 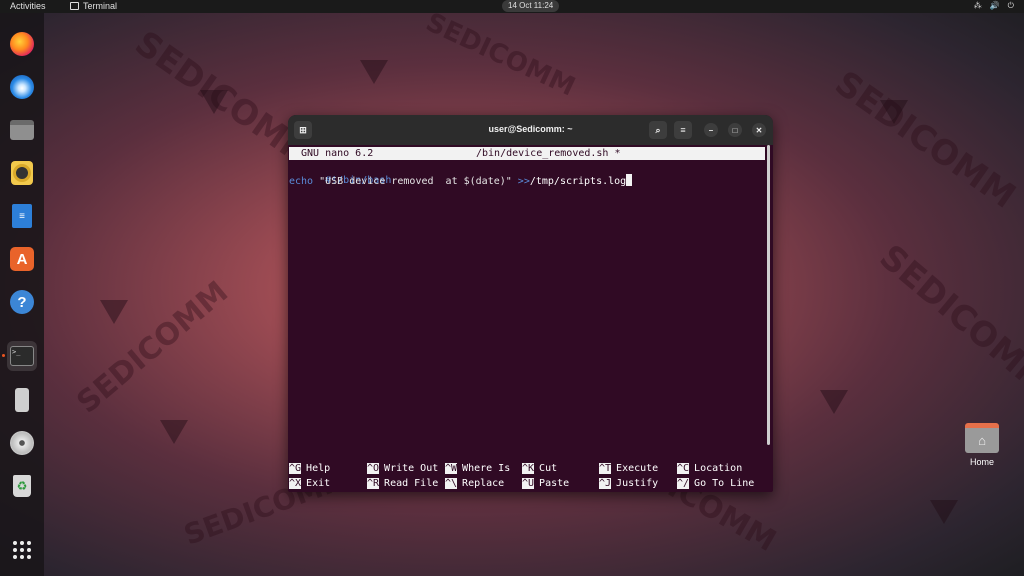 What do you see at coordinates (22, 44) in the screenshot?
I see `dock-item-firefox` at bounding box center [22, 44].